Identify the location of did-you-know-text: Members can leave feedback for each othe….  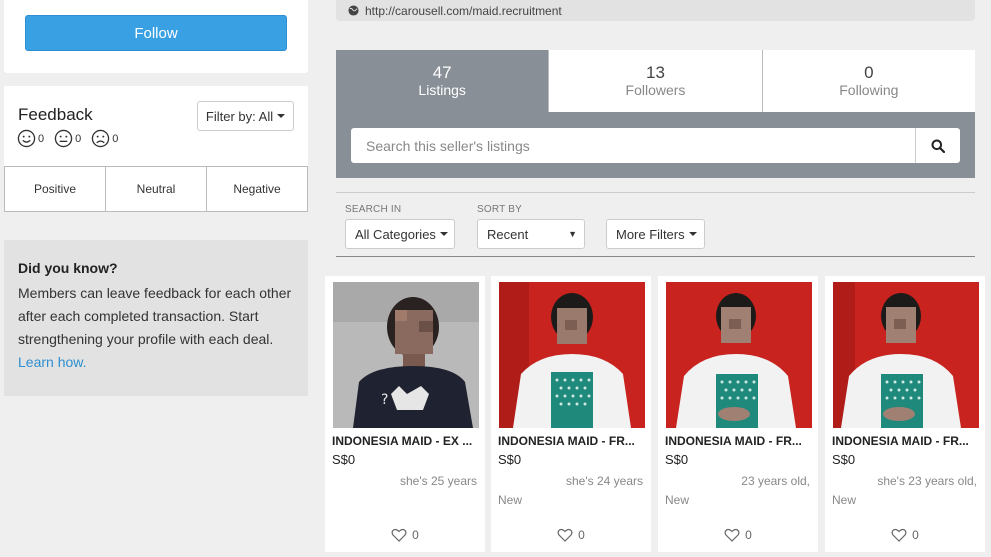
(156, 328).